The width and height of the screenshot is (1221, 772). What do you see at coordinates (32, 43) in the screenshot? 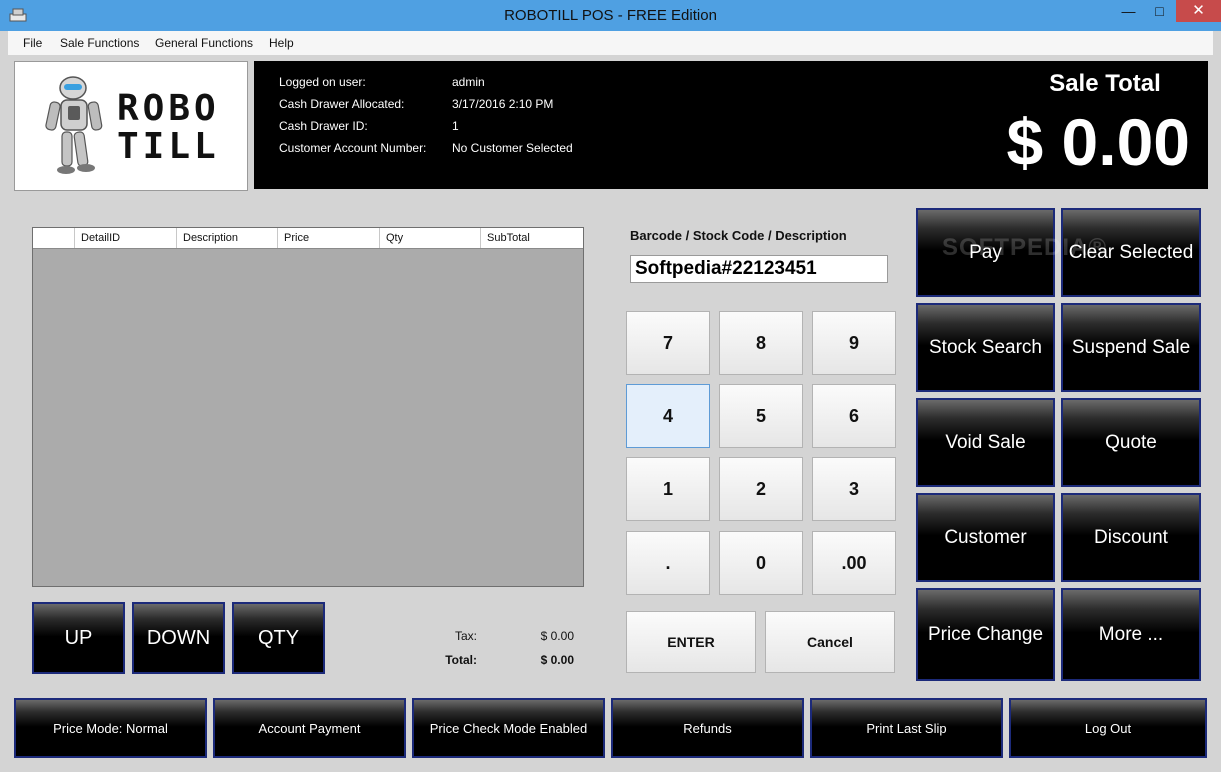
I see `menu-file: File` at bounding box center [32, 43].